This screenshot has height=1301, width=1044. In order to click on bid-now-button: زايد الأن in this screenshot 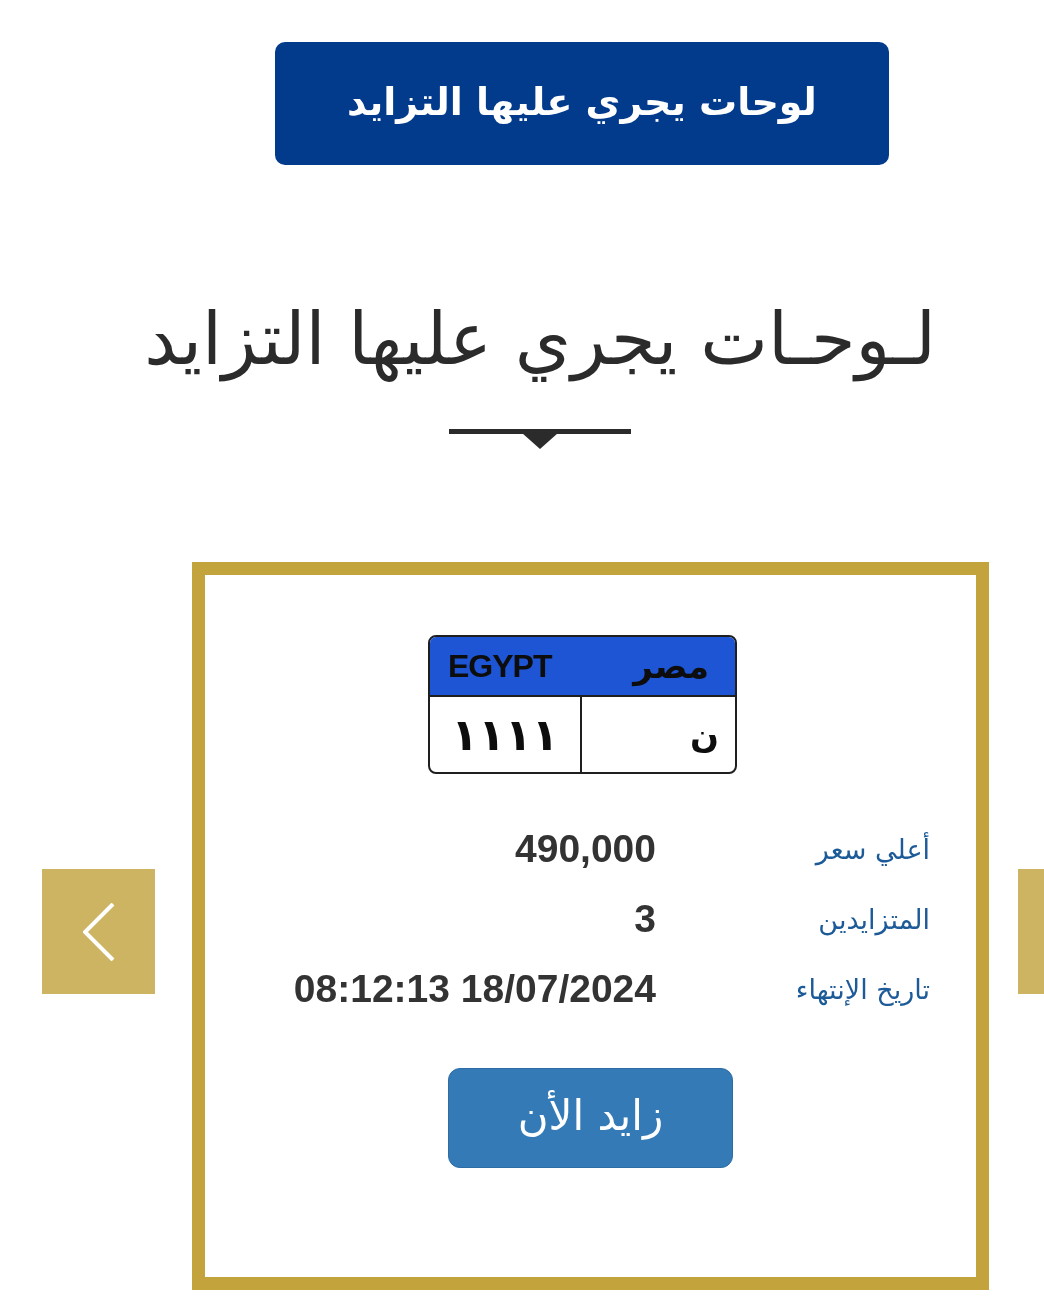, I will do `click(590, 1118)`.